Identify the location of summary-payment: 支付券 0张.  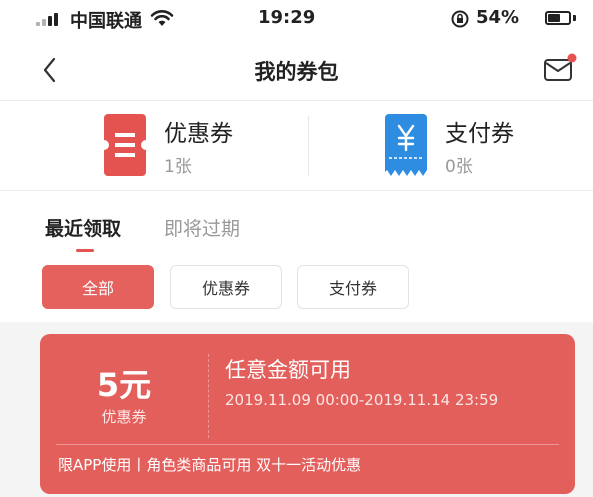
(475, 146).